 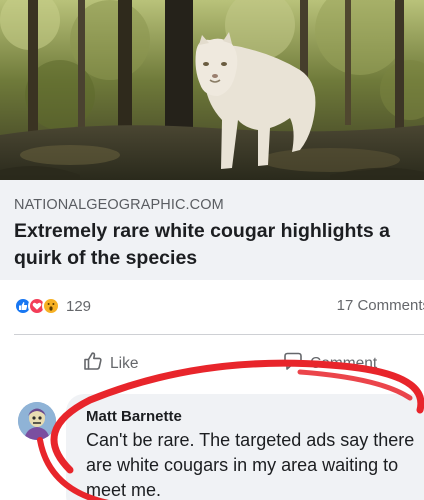 What do you see at coordinates (344, 363) in the screenshot?
I see `comment-button-label: Comment` at bounding box center [344, 363].